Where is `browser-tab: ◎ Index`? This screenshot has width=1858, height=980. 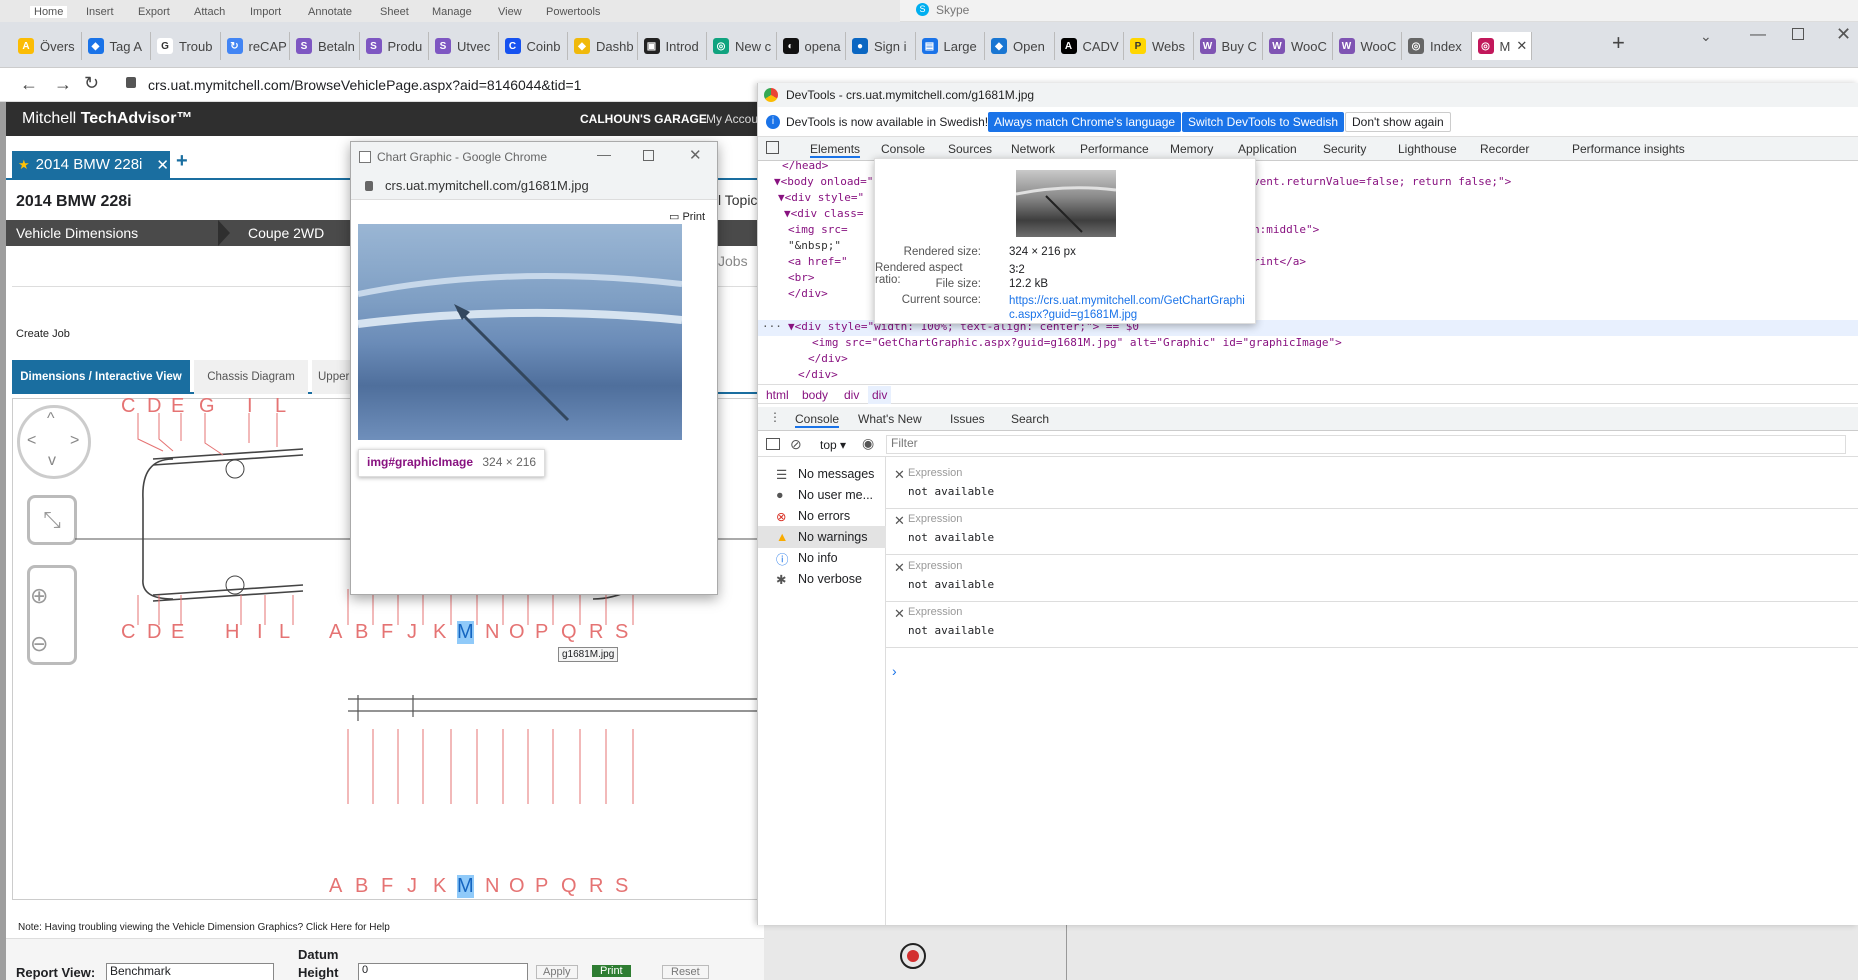 browser-tab: ◎ Index is located at coordinates (1437, 46).